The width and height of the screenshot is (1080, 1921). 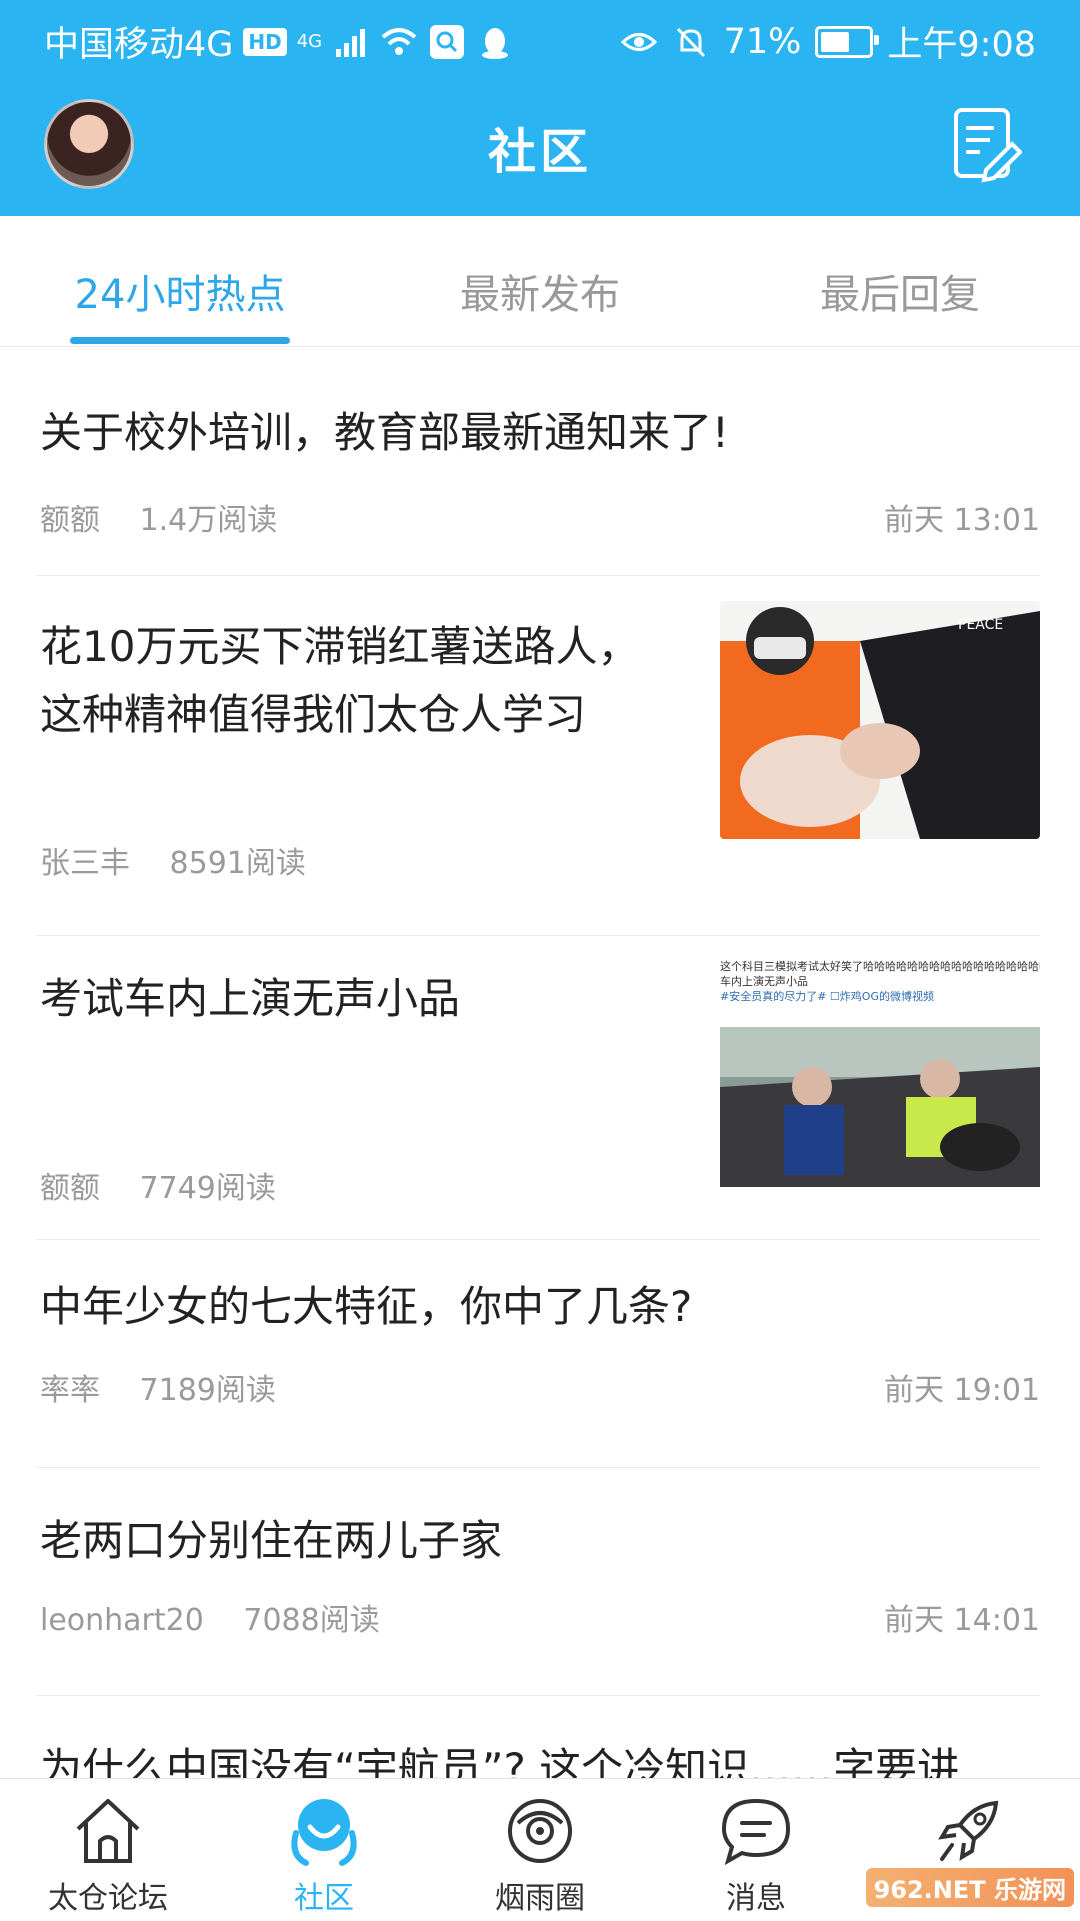 I want to click on post-meta: 率率 7189阅读, so click(x=173, y=1387).